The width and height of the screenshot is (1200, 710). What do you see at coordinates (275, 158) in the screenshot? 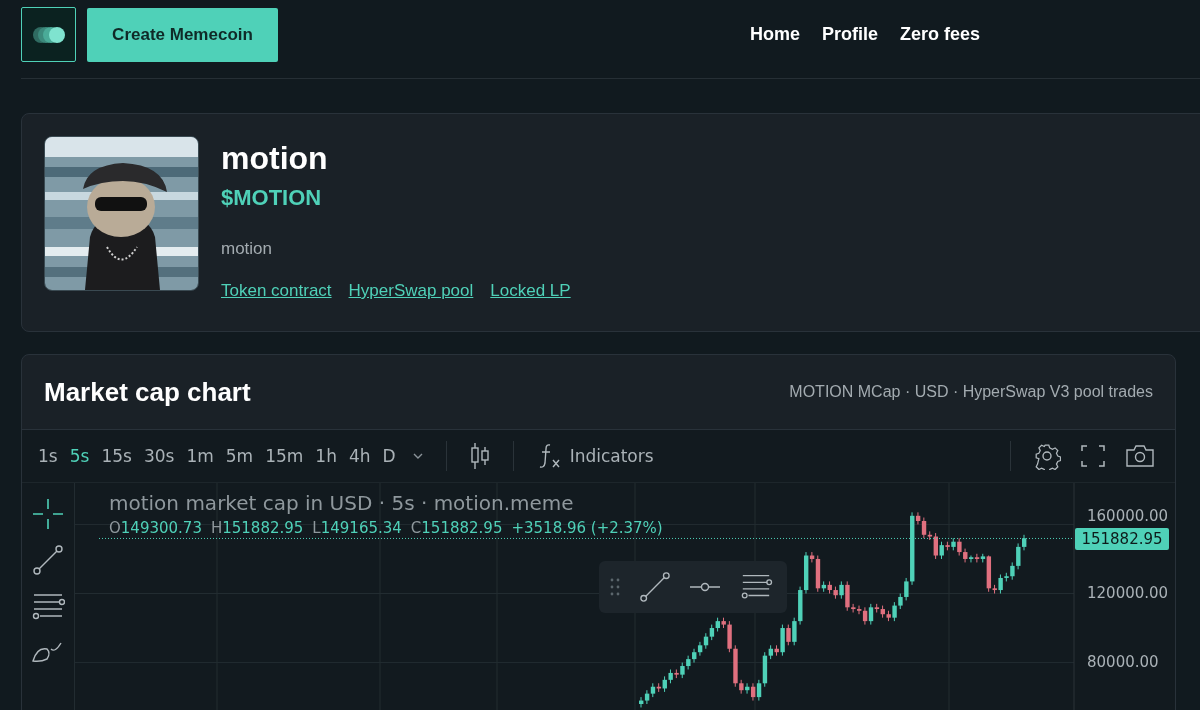
I see `token-name: motion` at bounding box center [275, 158].